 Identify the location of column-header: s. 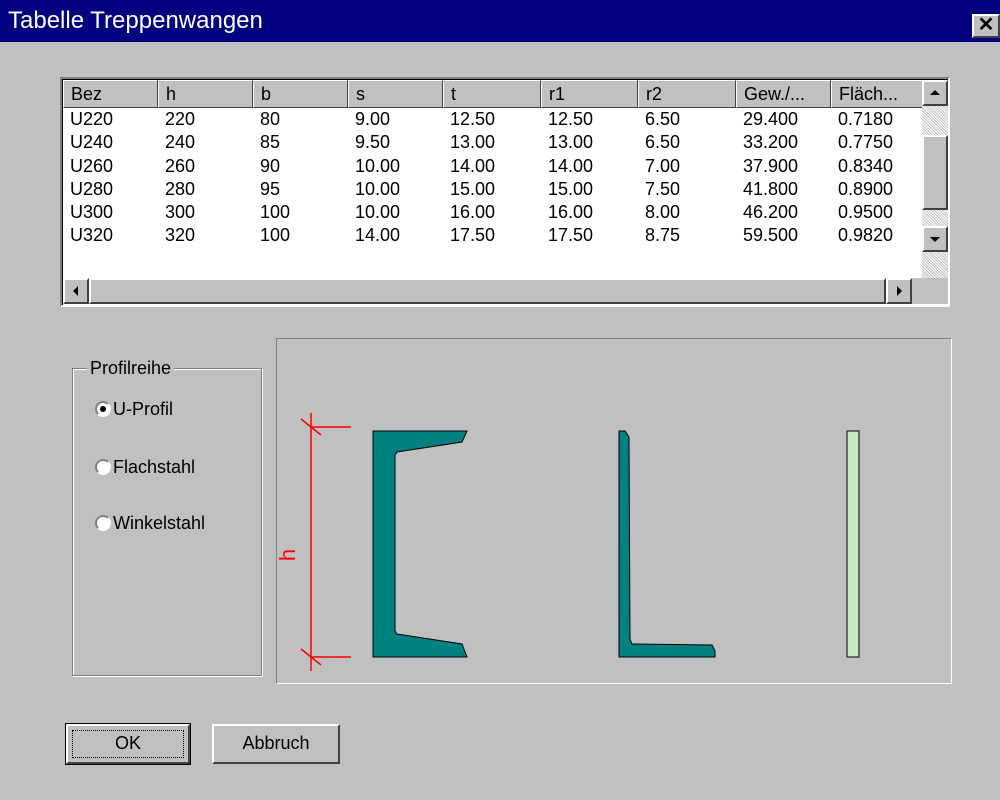
(395, 94).